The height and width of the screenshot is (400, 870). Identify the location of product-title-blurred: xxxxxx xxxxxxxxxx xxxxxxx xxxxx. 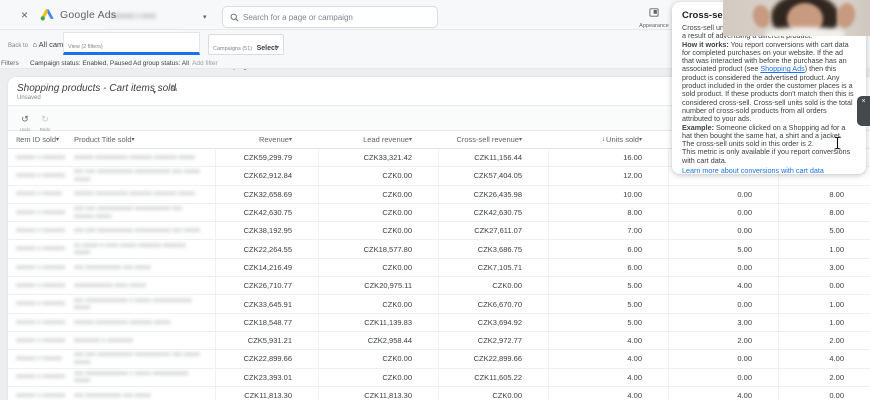
(122, 322).